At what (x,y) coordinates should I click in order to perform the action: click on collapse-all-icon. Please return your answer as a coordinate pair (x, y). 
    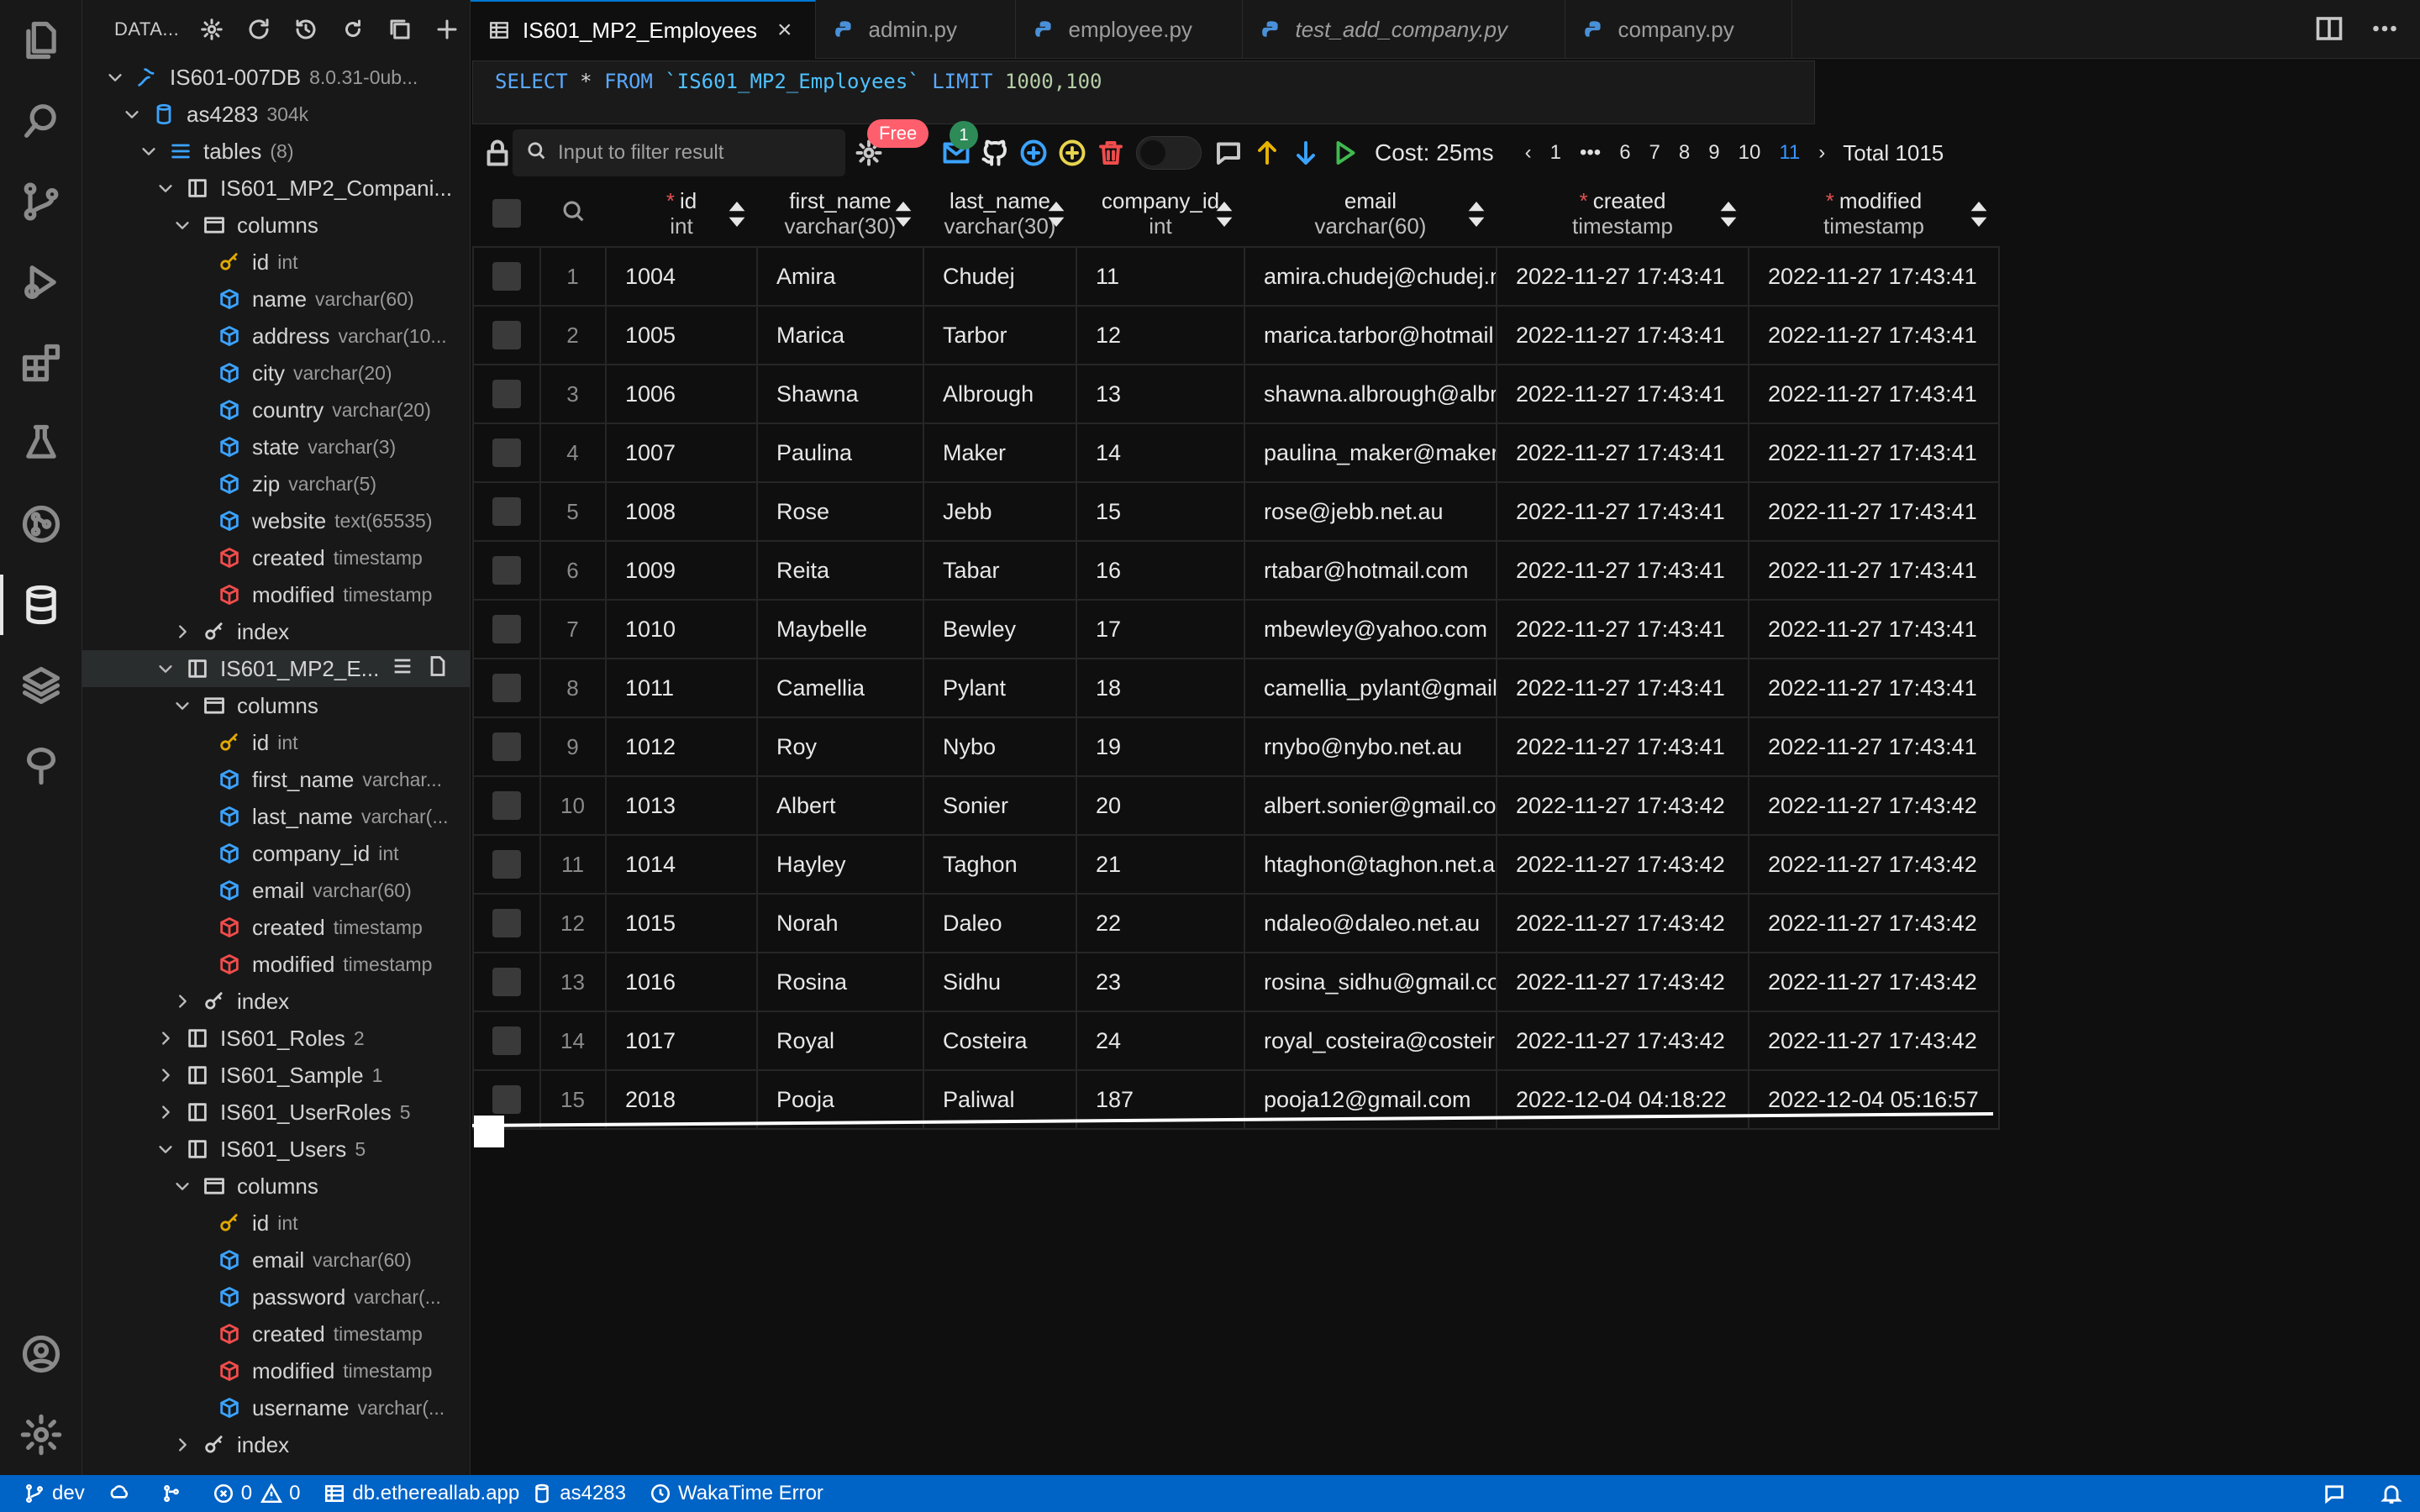
    Looking at the image, I should click on (400, 29).